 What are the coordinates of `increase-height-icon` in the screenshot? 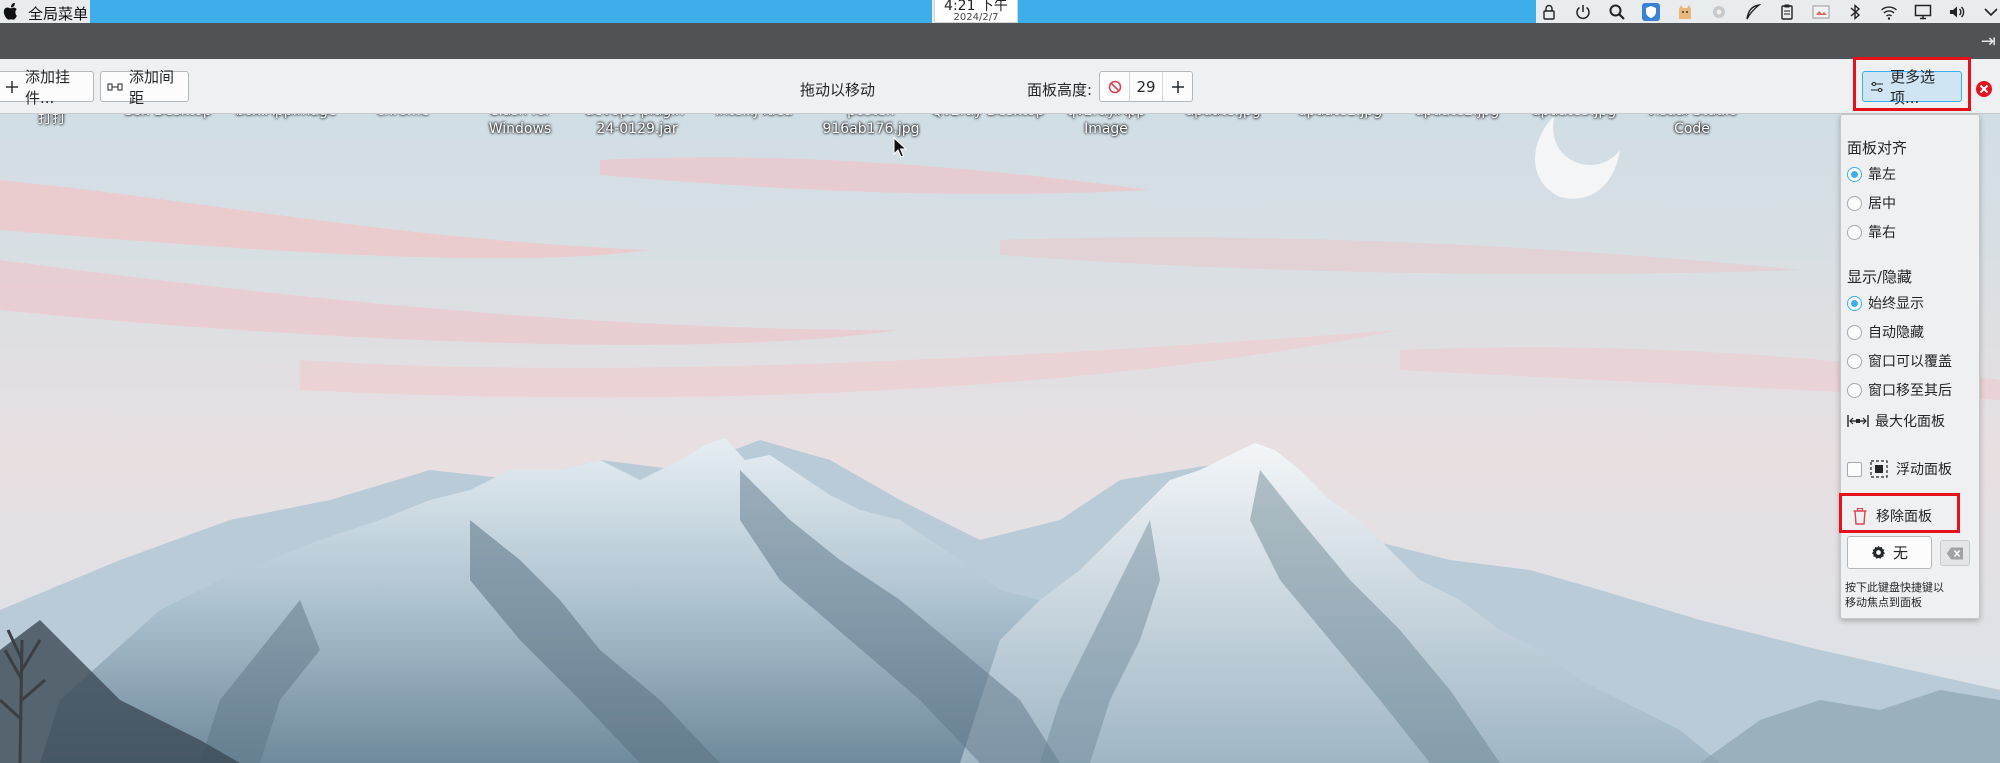 It's located at (1177, 86).